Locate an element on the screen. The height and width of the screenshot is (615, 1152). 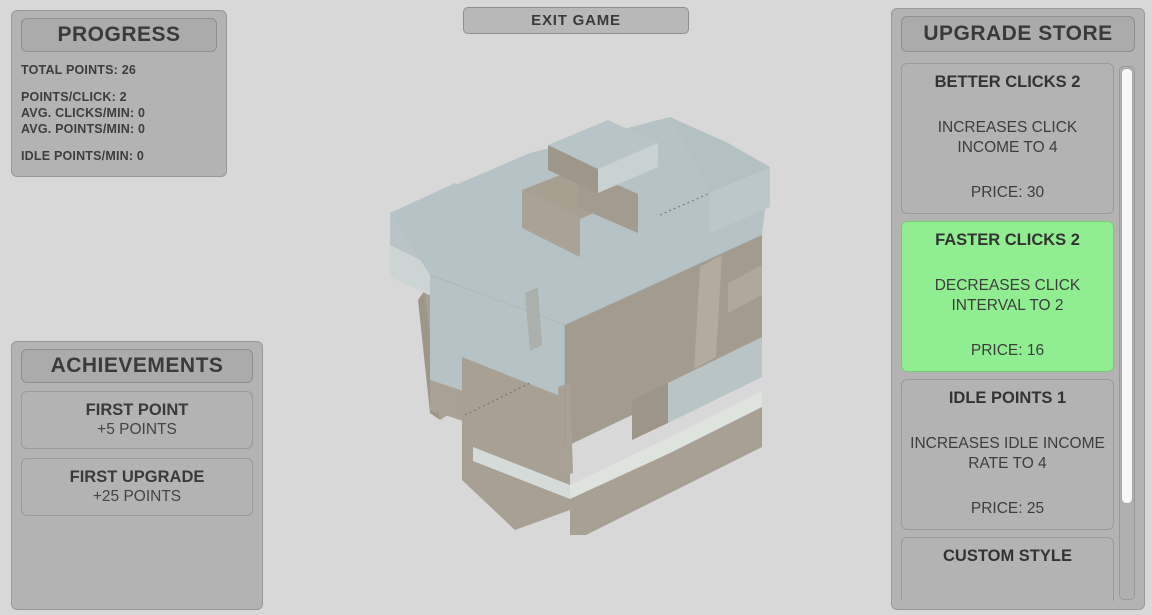
achievement-reward: +25 POINTS is located at coordinates (137, 496).